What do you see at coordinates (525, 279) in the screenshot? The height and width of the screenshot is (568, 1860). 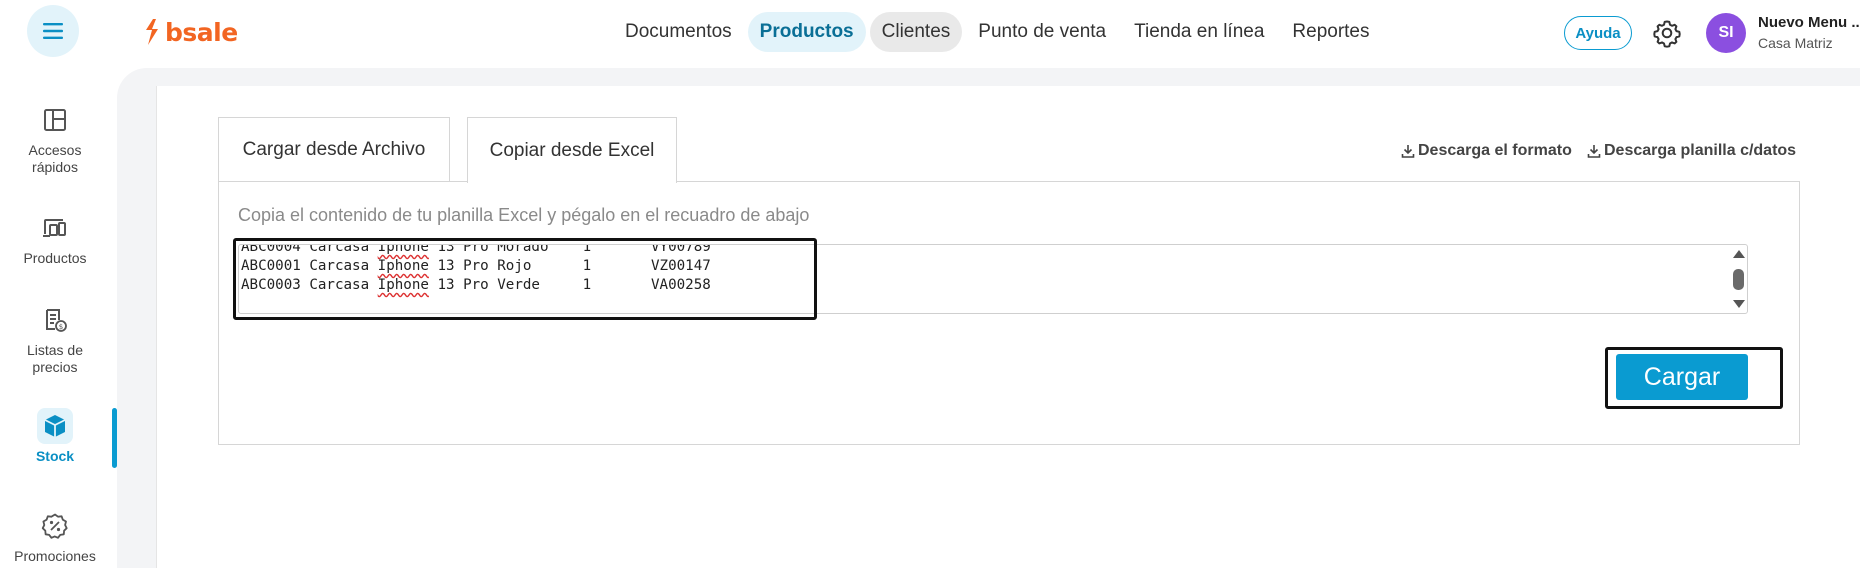 I see `textarea-highlight-box` at bounding box center [525, 279].